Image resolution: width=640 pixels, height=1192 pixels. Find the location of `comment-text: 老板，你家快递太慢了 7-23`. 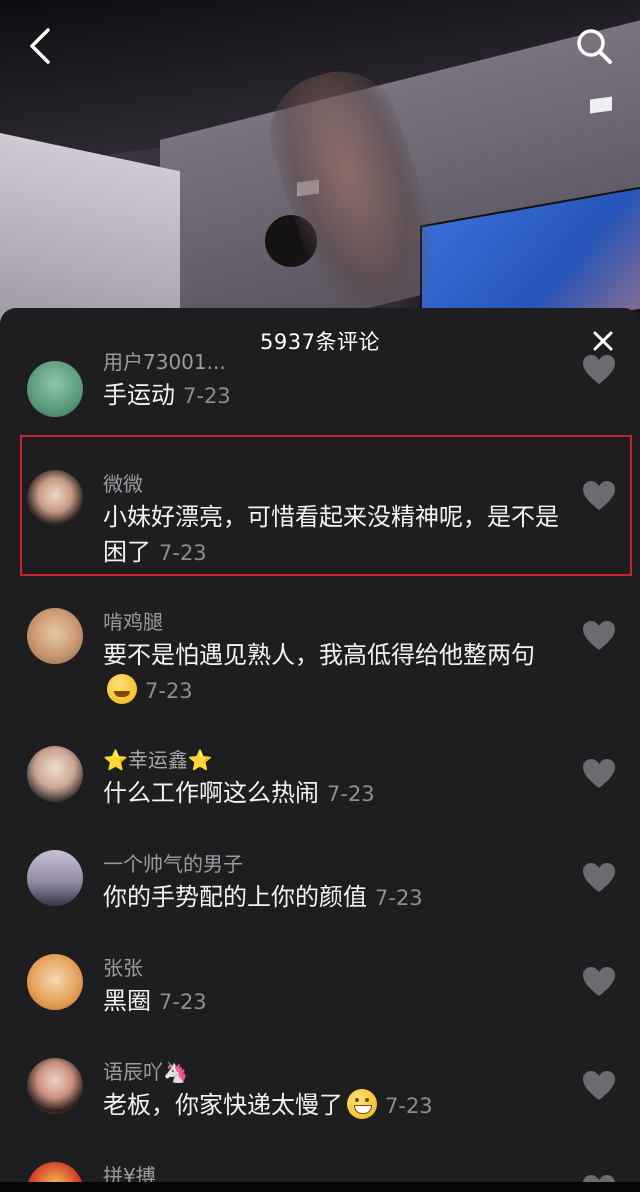

comment-text: 老板，你家快递太慢了 7-23 is located at coordinates (333, 1106).